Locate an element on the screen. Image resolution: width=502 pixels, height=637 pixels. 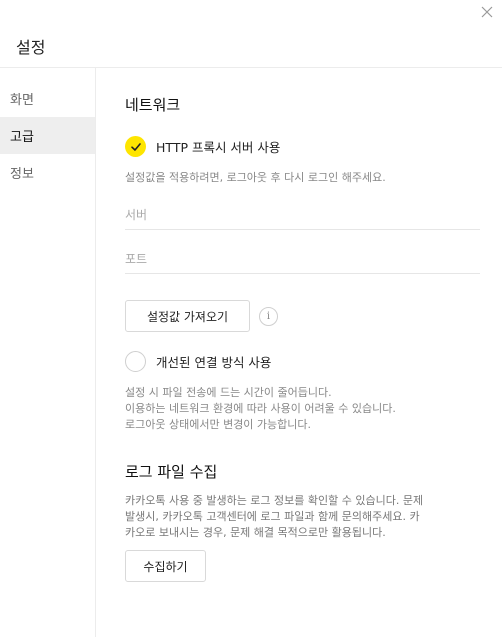
info-icon: i is located at coordinates (268, 316).